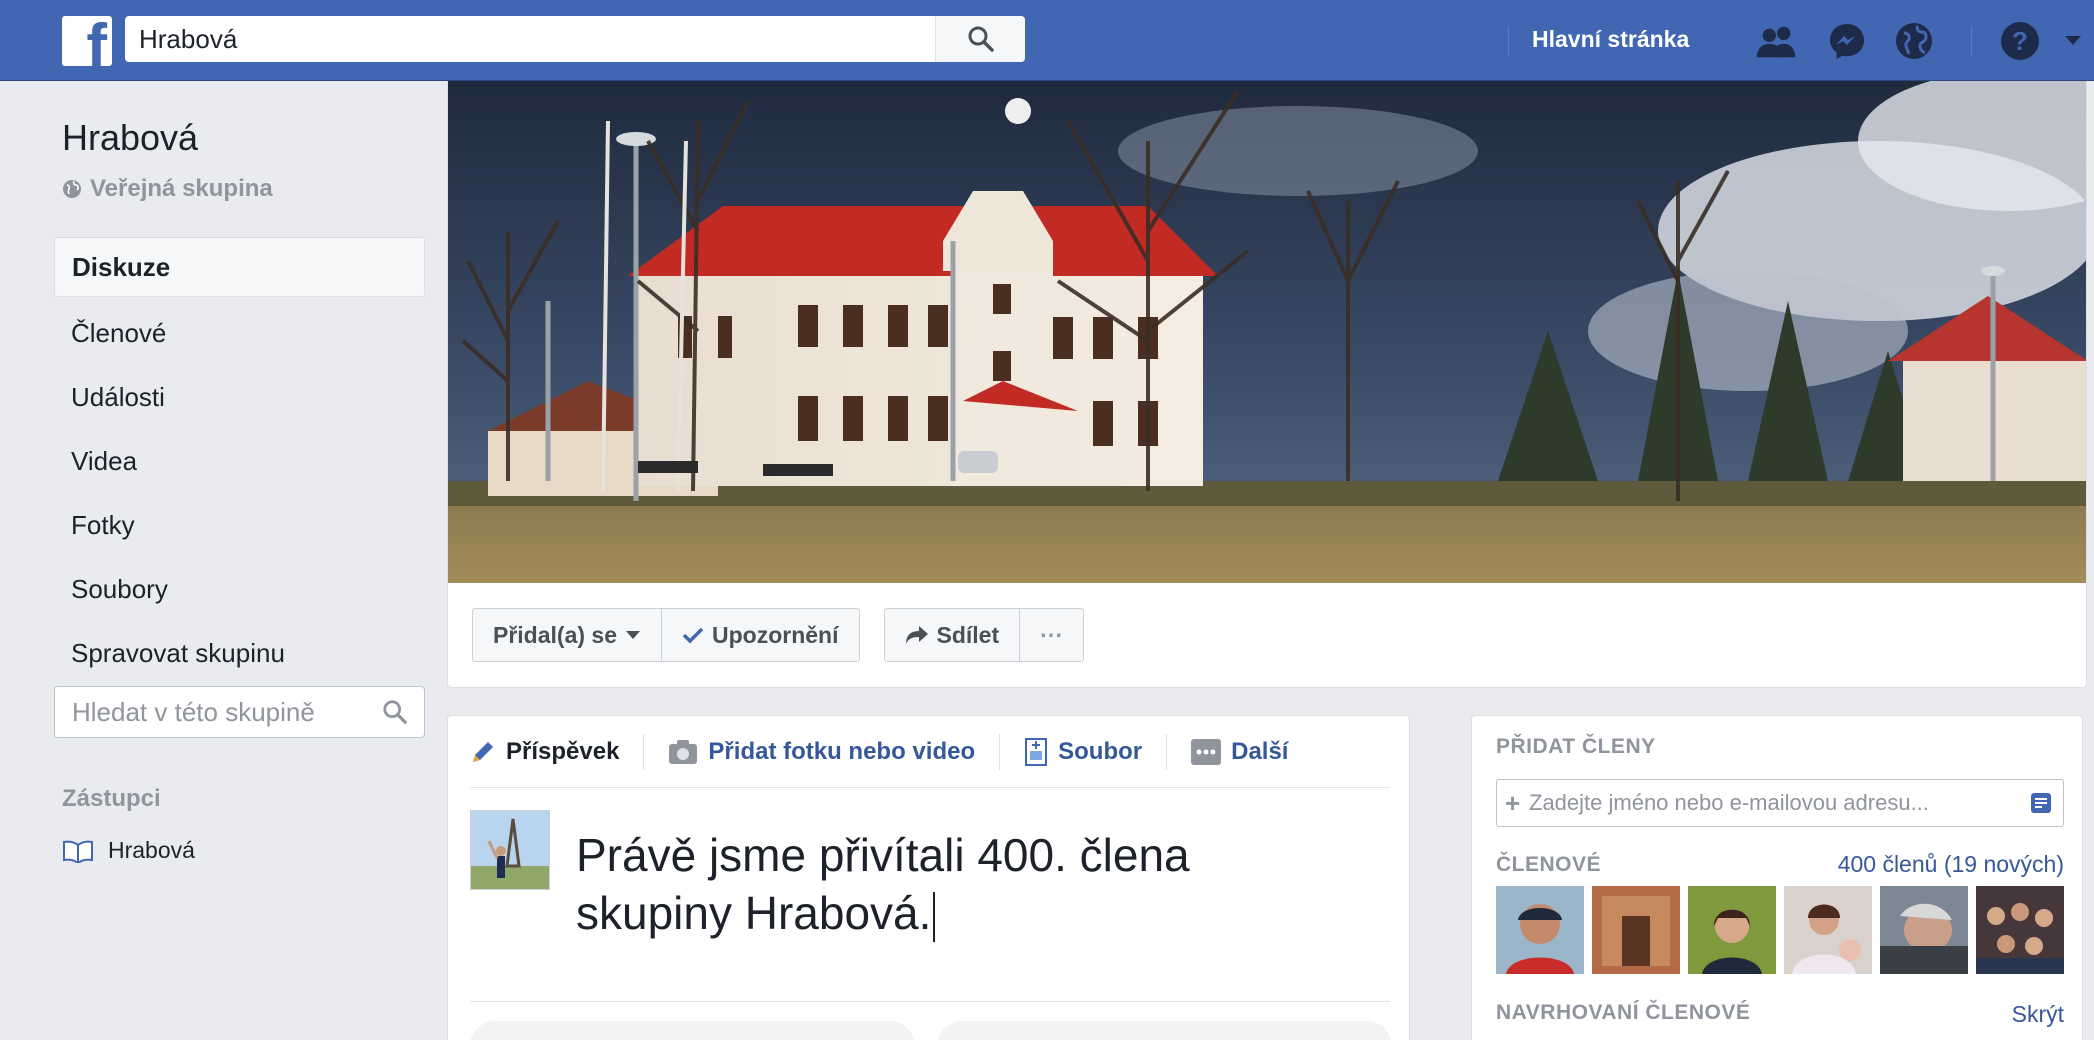 The width and height of the screenshot is (2094, 1040). I want to click on tab-post: Příspěvek, so click(556, 752).